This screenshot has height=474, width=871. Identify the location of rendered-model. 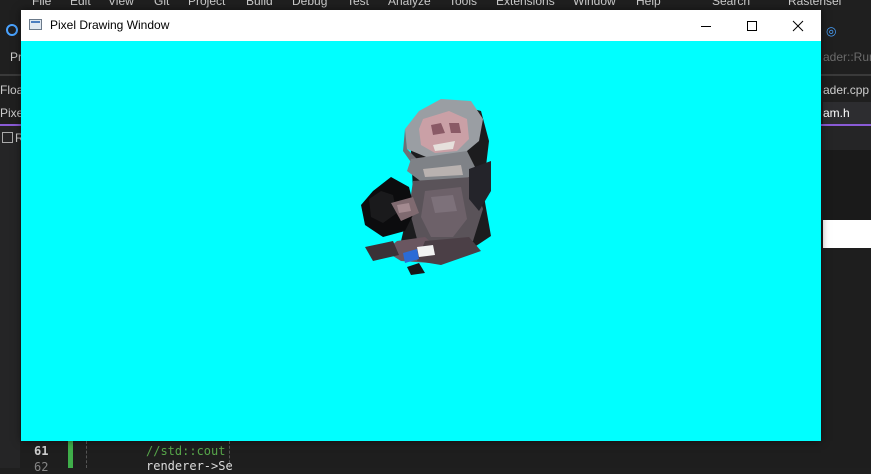
(426, 187).